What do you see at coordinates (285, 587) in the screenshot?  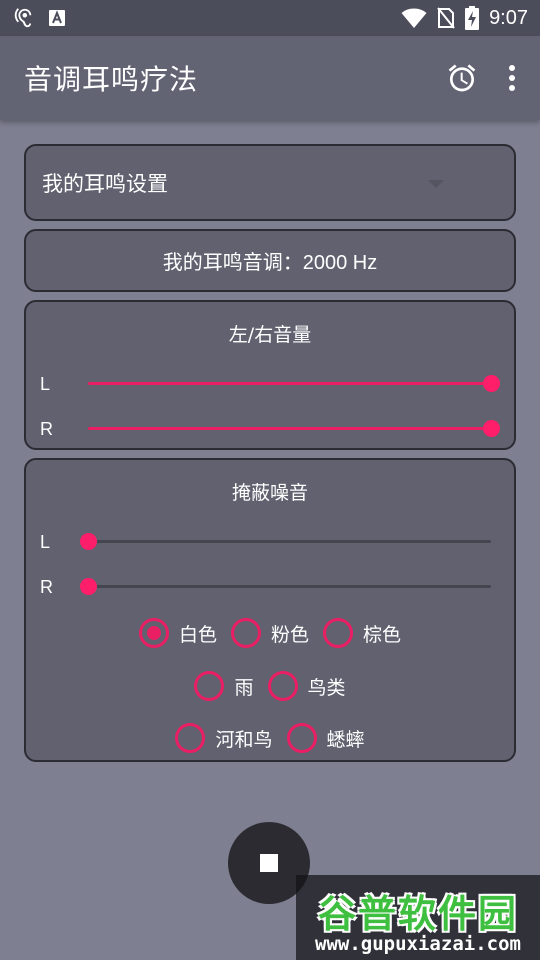 I see `masking-right-slider` at bounding box center [285, 587].